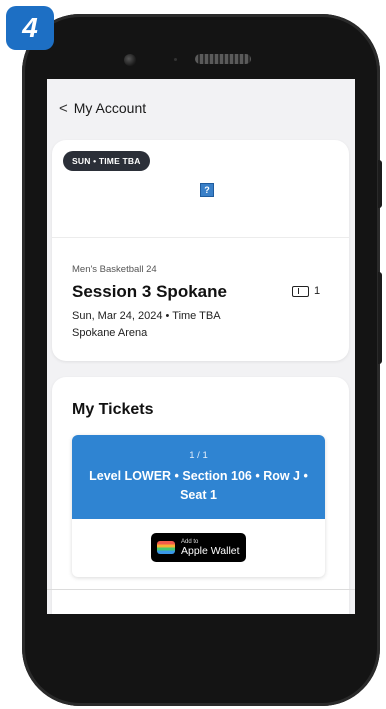 This screenshot has height=709, width=386. What do you see at coordinates (223, 59) in the screenshot?
I see `speaker-grille` at bounding box center [223, 59].